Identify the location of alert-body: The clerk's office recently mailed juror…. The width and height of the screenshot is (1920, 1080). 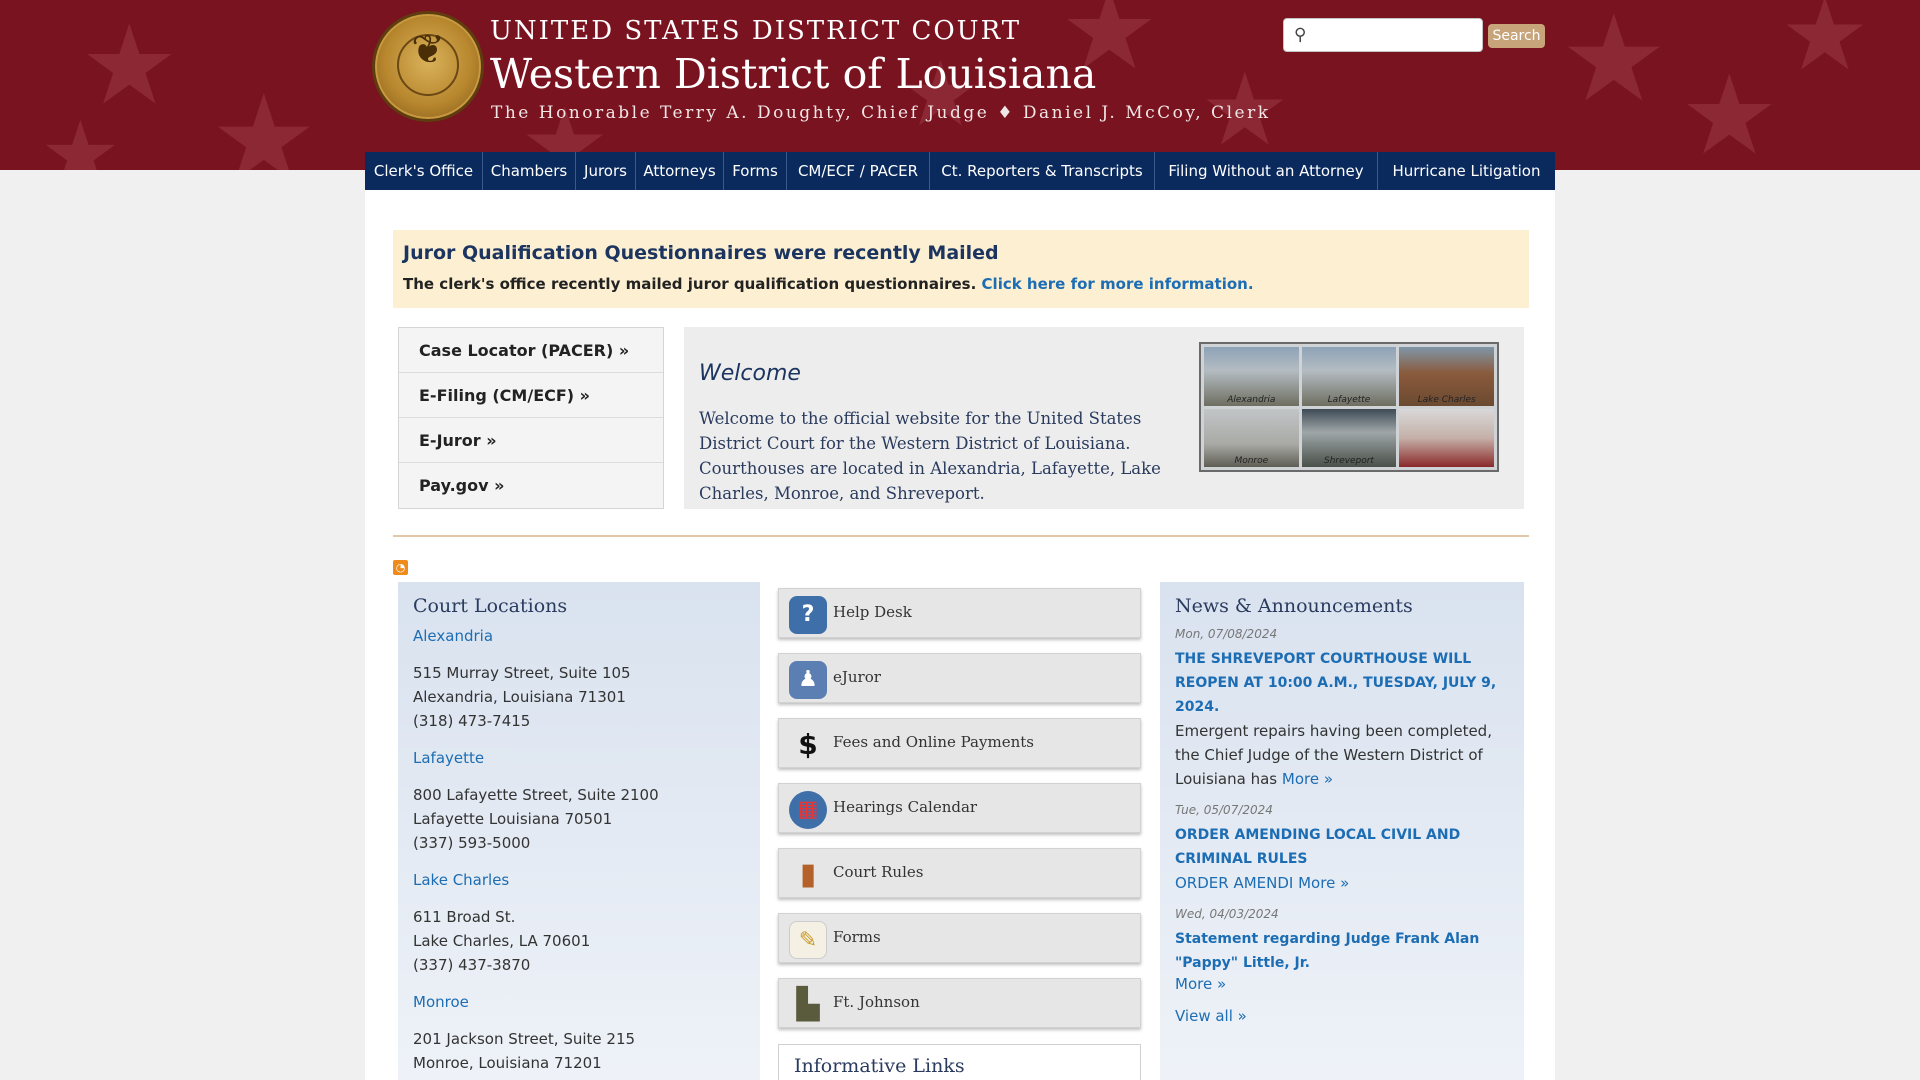
(828, 284).